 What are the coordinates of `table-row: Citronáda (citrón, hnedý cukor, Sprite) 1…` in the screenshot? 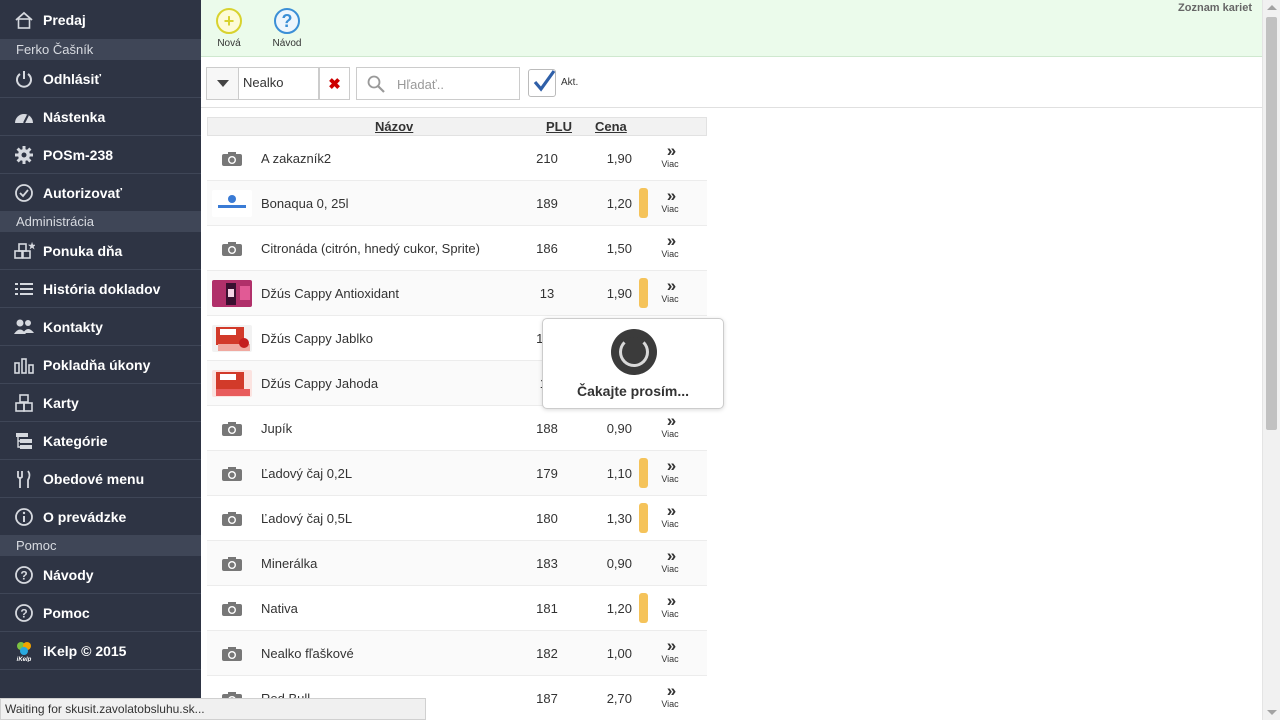 It's located at (457, 248).